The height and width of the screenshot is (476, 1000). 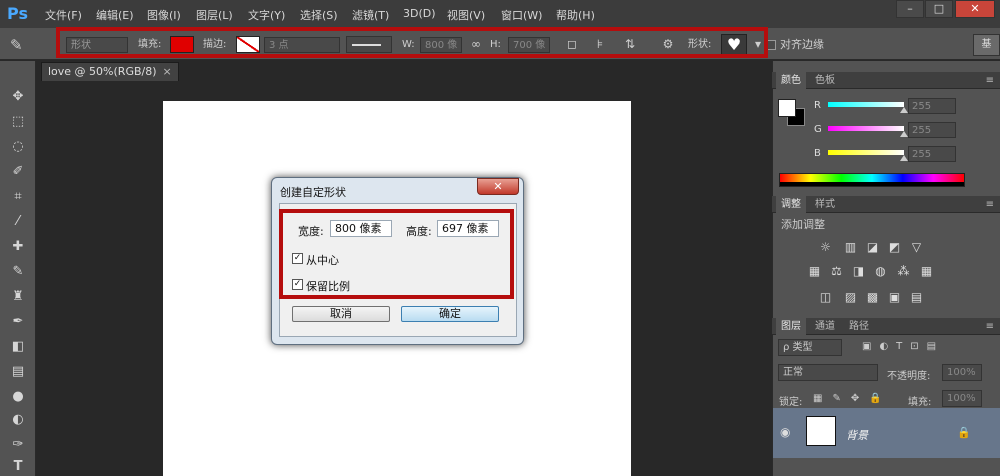 I want to click on brush-tool-icon: ✎, so click(x=18, y=272).